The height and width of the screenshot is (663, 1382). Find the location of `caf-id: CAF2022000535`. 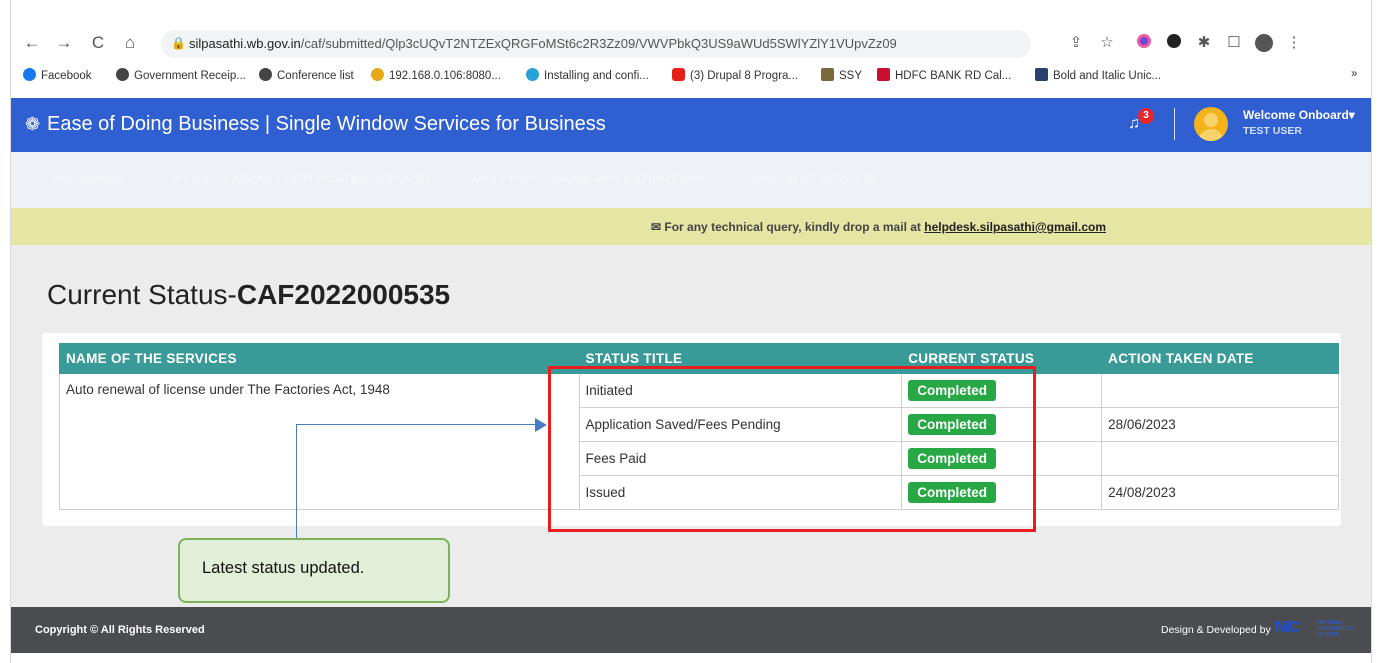

caf-id: CAF2022000535 is located at coordinates (343, 294).